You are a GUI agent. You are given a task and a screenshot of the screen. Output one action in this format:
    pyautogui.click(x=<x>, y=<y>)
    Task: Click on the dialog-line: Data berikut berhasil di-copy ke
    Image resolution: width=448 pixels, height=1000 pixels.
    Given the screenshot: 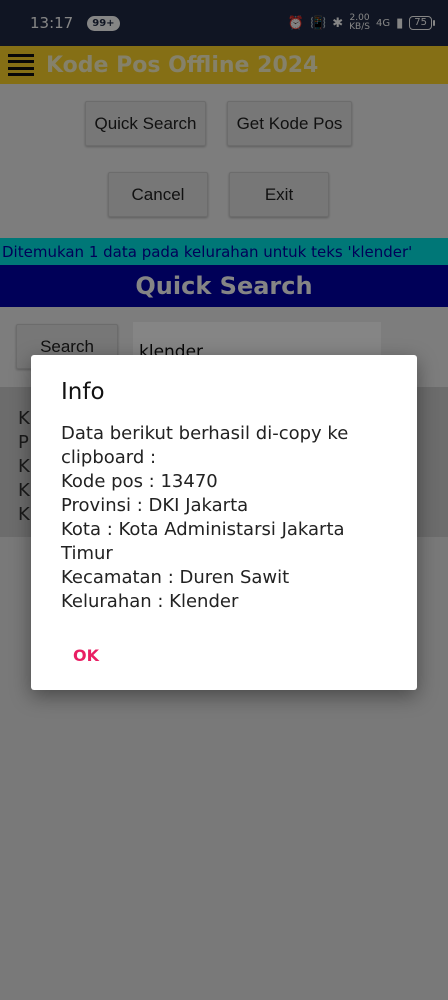 What is the action you would take?
    pyautogui.click(x=205, y=433)
    